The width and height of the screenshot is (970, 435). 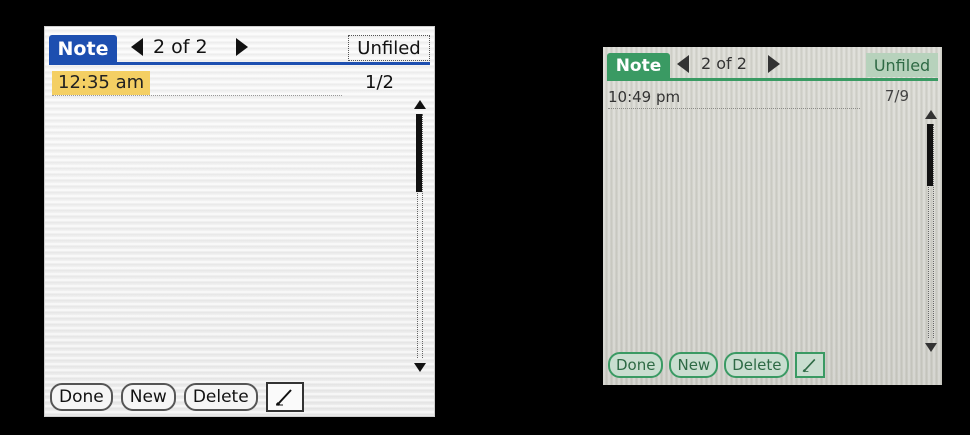 I want to click on note-index: 7/9, so click(x=896, y=96).